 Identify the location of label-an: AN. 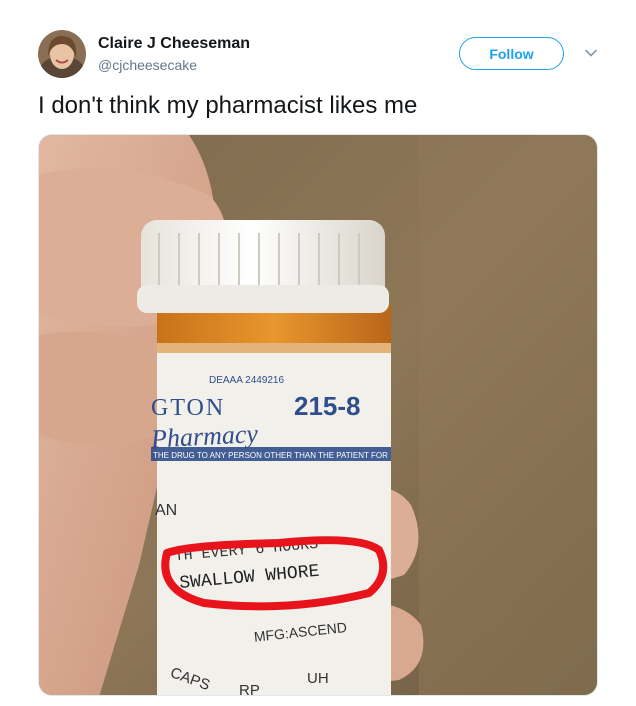
(166, 510).